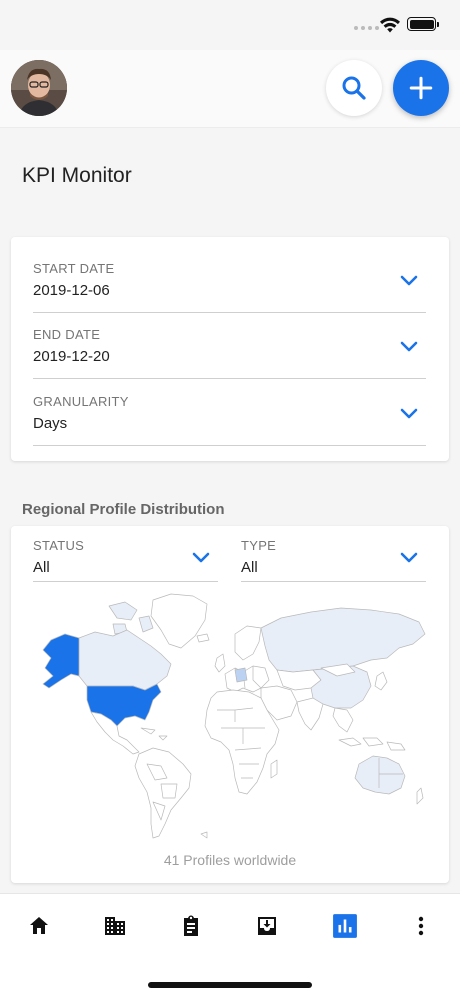 This screenshot has height=996, width=460. I want to click on battery-icon, so click(423, 24).